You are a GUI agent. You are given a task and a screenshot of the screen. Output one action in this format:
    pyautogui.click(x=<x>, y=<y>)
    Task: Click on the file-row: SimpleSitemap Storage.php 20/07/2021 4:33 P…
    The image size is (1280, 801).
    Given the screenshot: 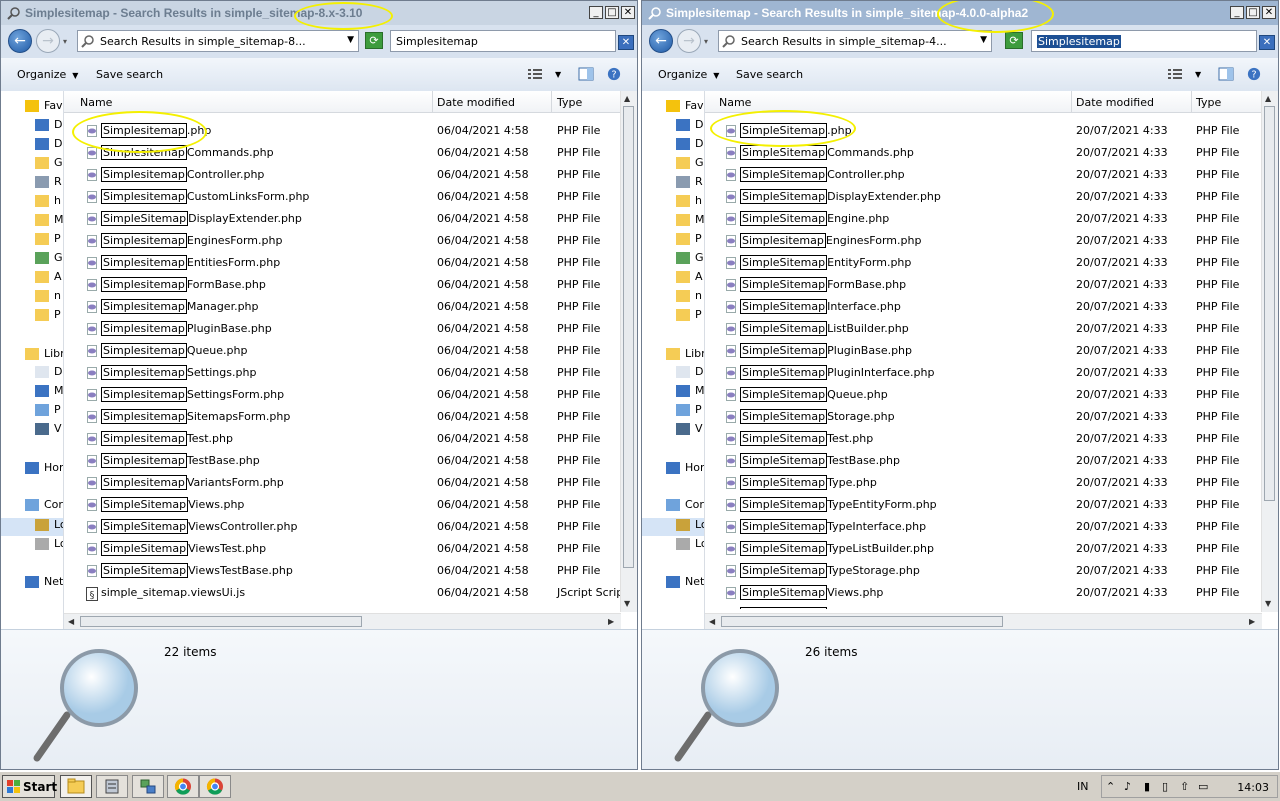 What is the action you would take?
    pyautogui.click(x=983, y=417)
    